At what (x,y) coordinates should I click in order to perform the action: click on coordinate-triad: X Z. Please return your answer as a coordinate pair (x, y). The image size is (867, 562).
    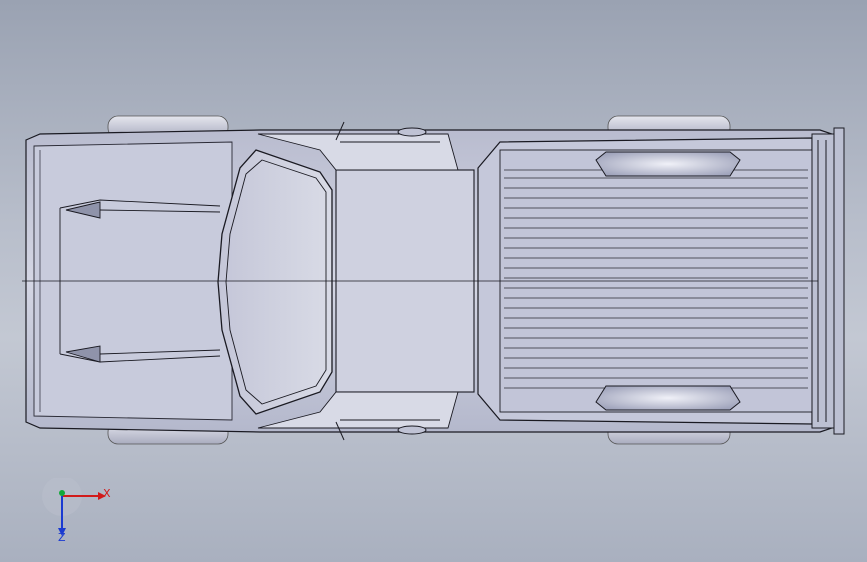
    Looking at the image, I should click on (80, 512).